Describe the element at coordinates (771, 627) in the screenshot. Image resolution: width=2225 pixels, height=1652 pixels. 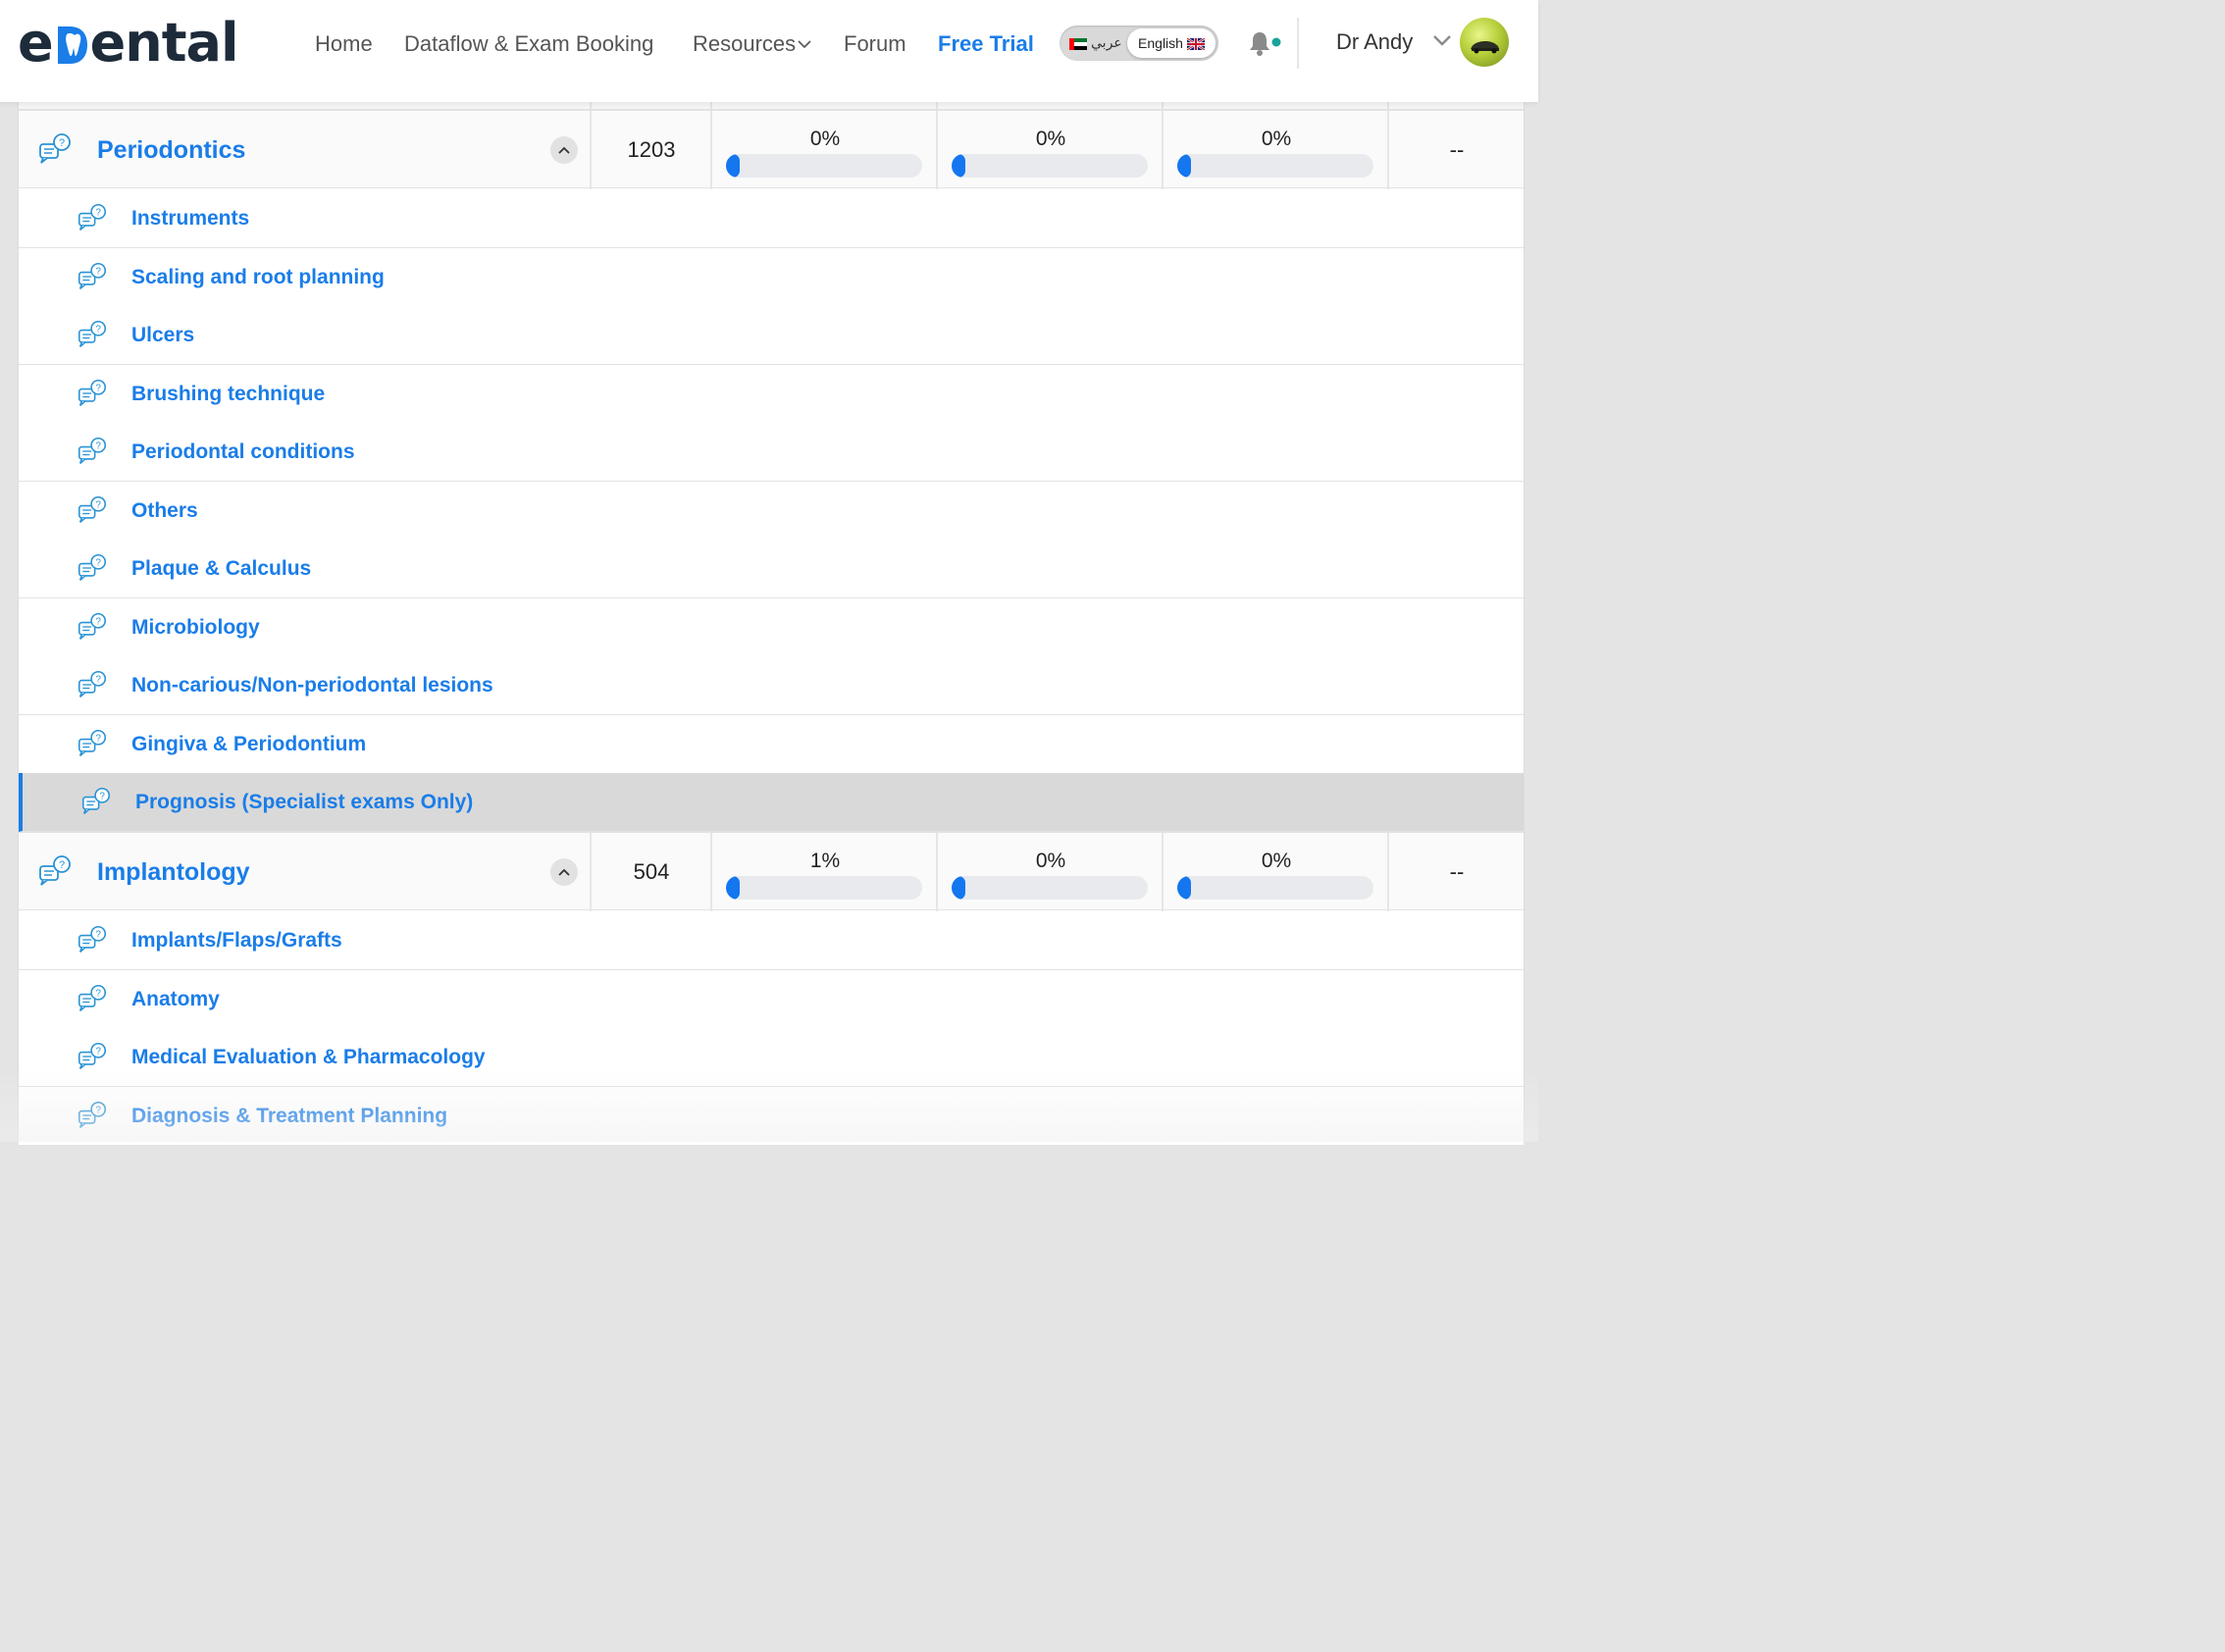
I see `topic-row: ? Microbiology` at that location.